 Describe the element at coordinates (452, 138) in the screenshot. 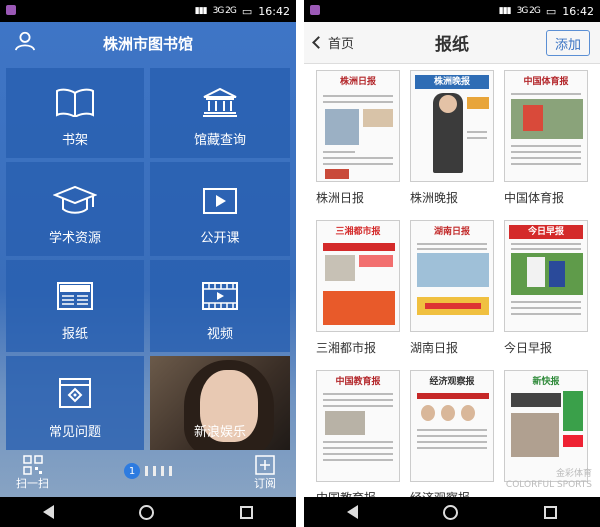

I see `newspaper-item: 株洲晚报 株洲晚报` at that location.